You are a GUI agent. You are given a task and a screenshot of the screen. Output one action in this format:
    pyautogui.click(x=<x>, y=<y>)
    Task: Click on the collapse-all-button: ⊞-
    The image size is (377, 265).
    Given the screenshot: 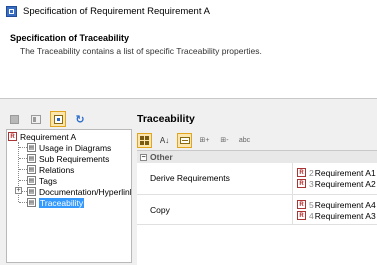 What is the action you would take?
    pyautogui.click(x=224, y=140)
    